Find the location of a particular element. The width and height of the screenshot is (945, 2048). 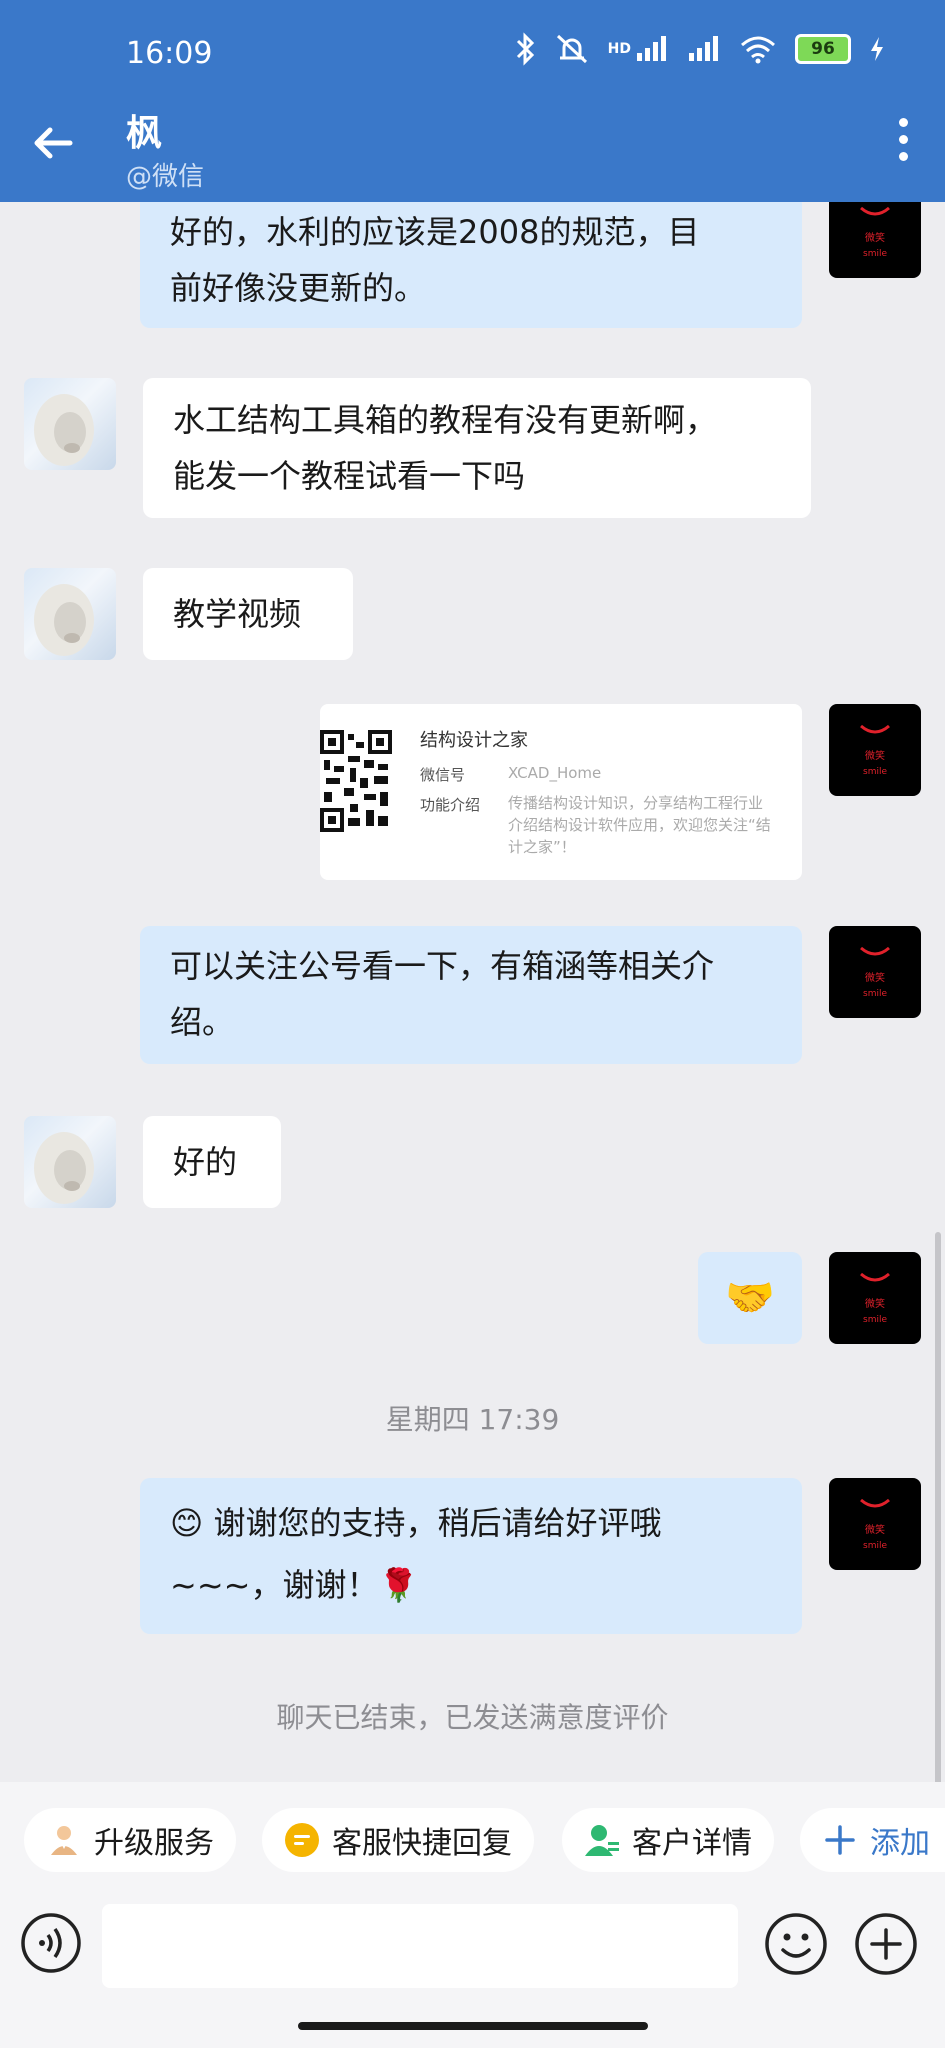

message-line: 教学视频 is located at coordinates (237, 614).